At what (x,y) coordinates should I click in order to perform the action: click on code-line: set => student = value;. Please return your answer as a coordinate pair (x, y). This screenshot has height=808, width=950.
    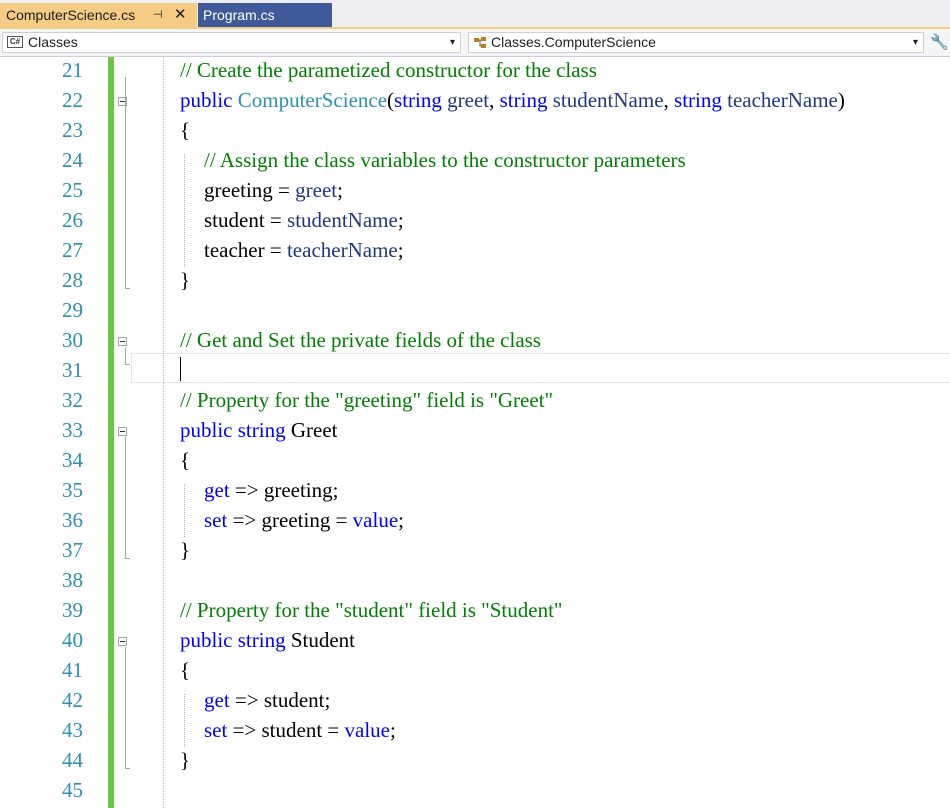
    Looking at the image, I should click on (288, 730).